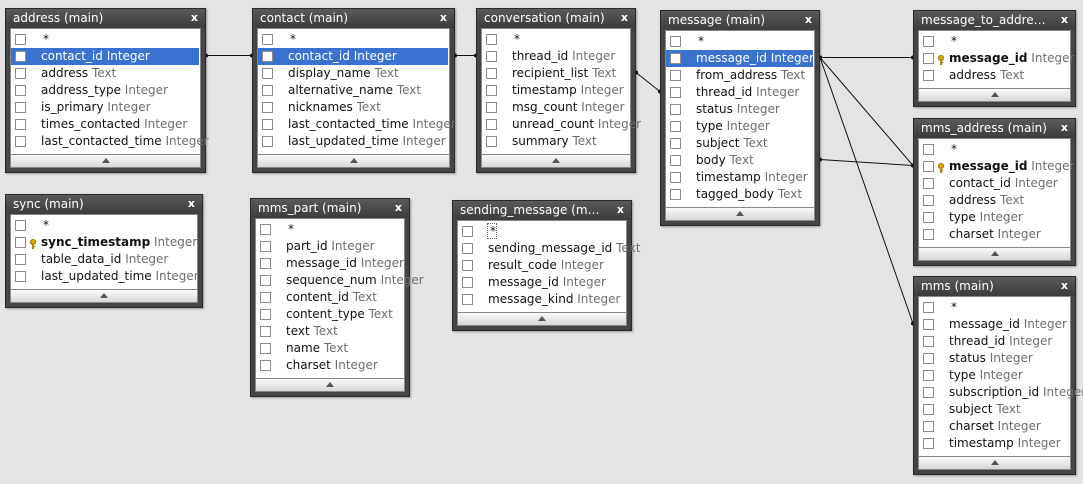 This screenshot has height=484, width=1083. What do you see at coordinates (330, 208) in the screenshot?
I see `table-title-bar: mms_part (main) x` at bounding box center [330, 208].